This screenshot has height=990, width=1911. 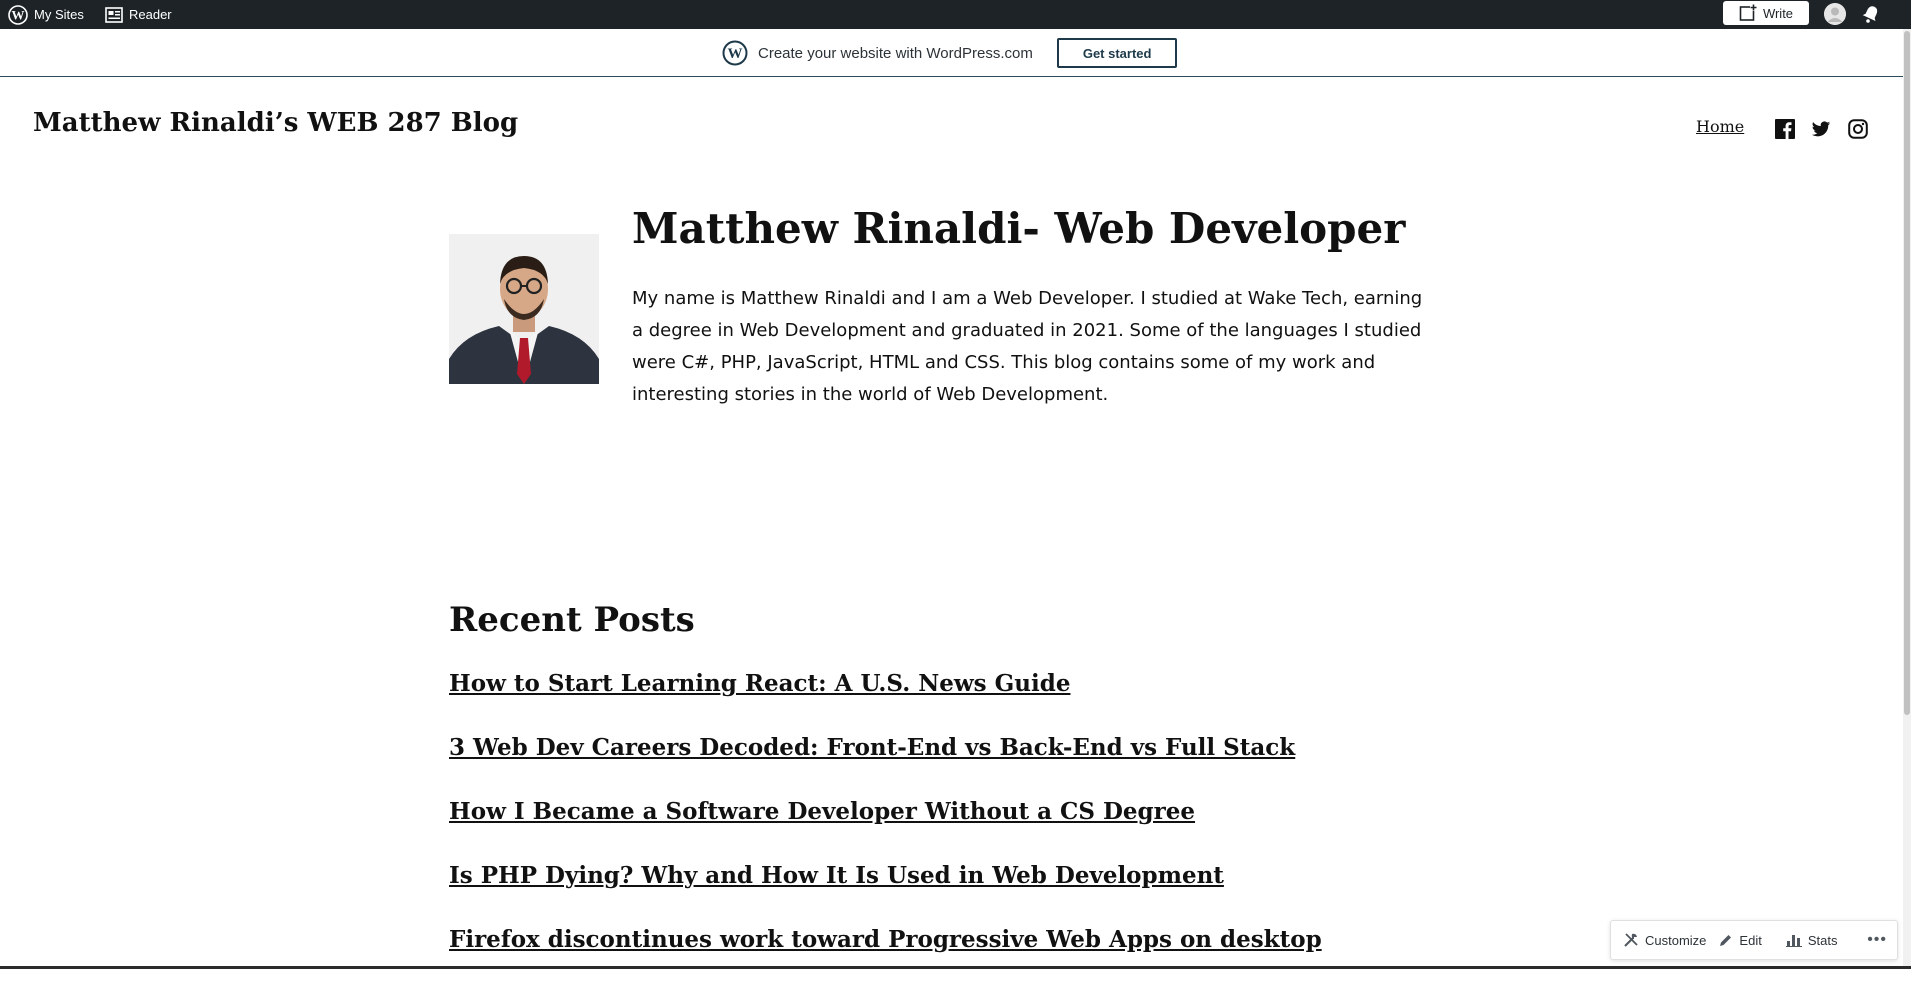 I want to click on site-title: Matthew Rinaldi’s WEB 287 Blog, so click(x=275, y=123).